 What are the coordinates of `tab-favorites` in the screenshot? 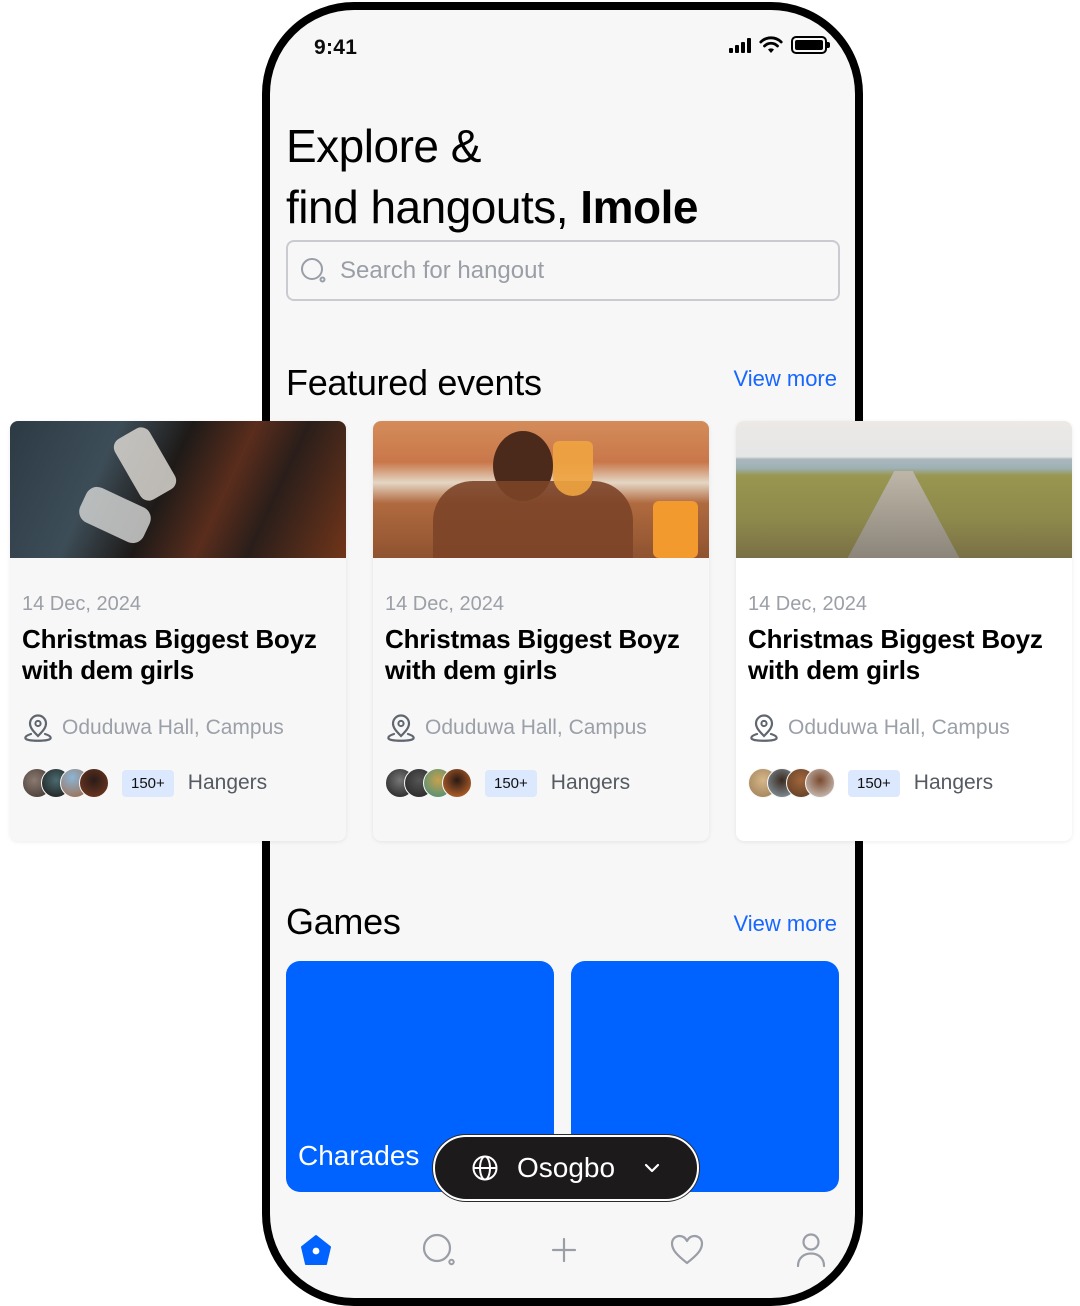 It's located at (687, 1250).